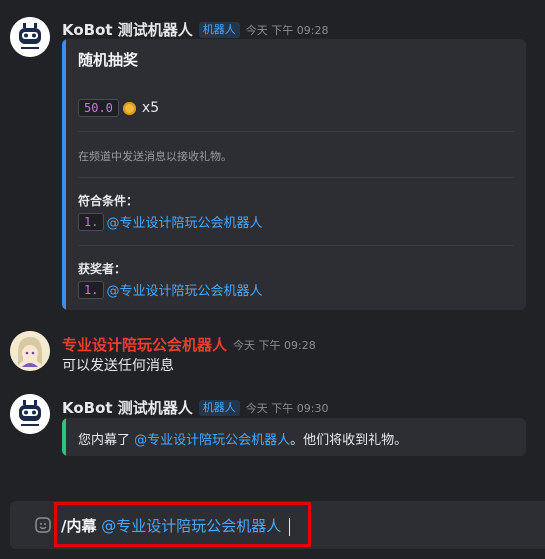  I want to click on timestamp: 今天 下午 09:30, so click(287, 408).